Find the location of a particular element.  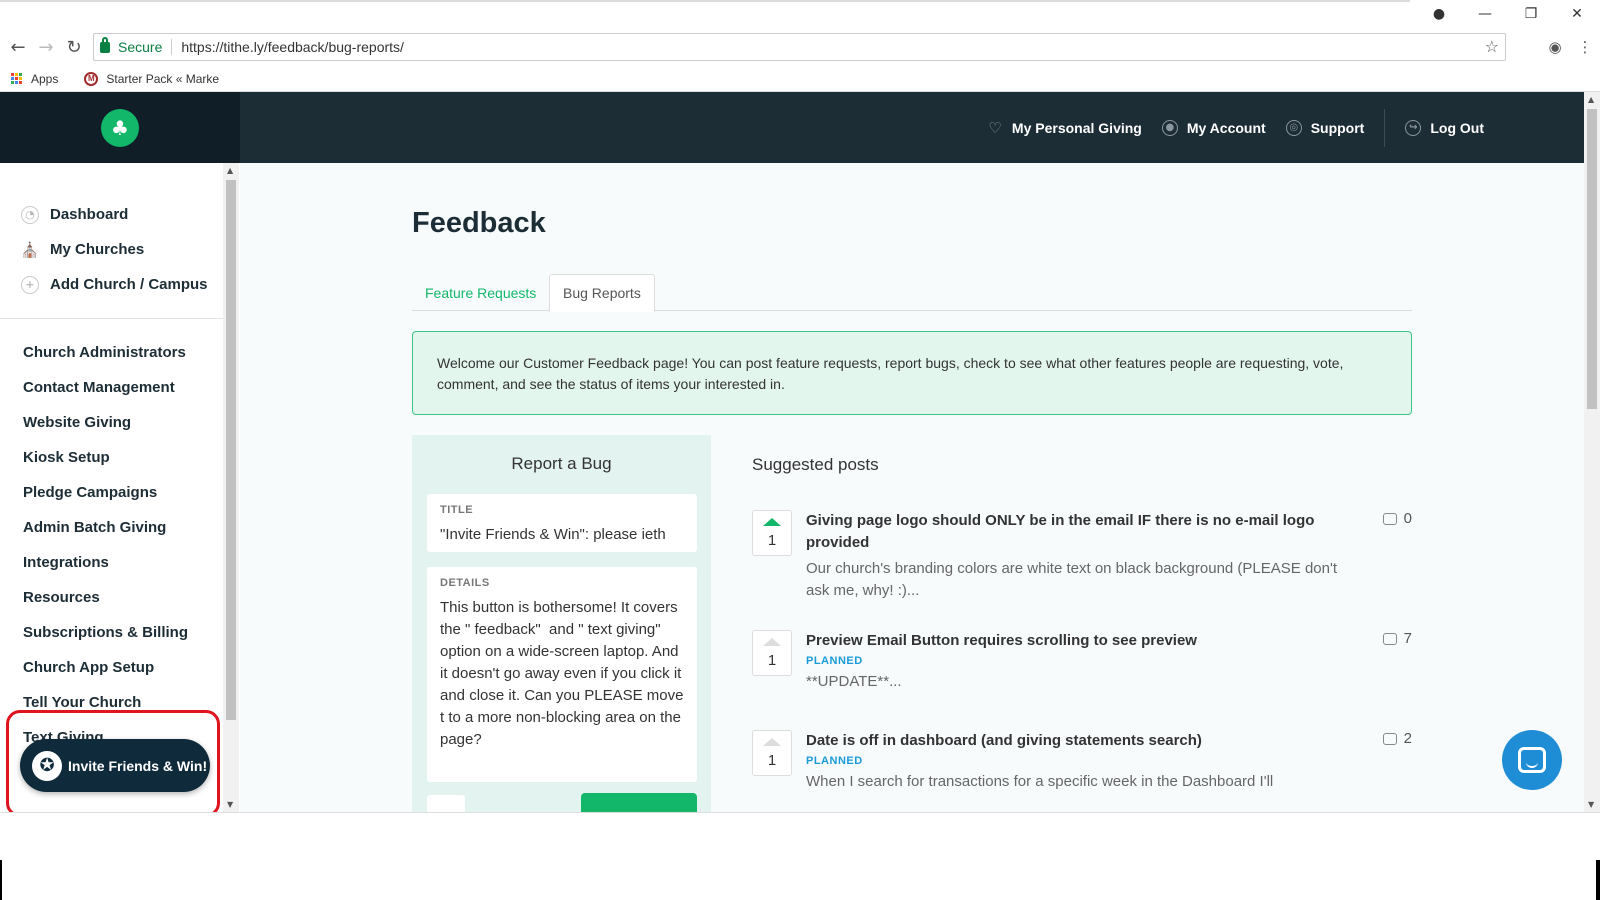

menu-icon: ⋮ is located at coordinates (1585, 47).